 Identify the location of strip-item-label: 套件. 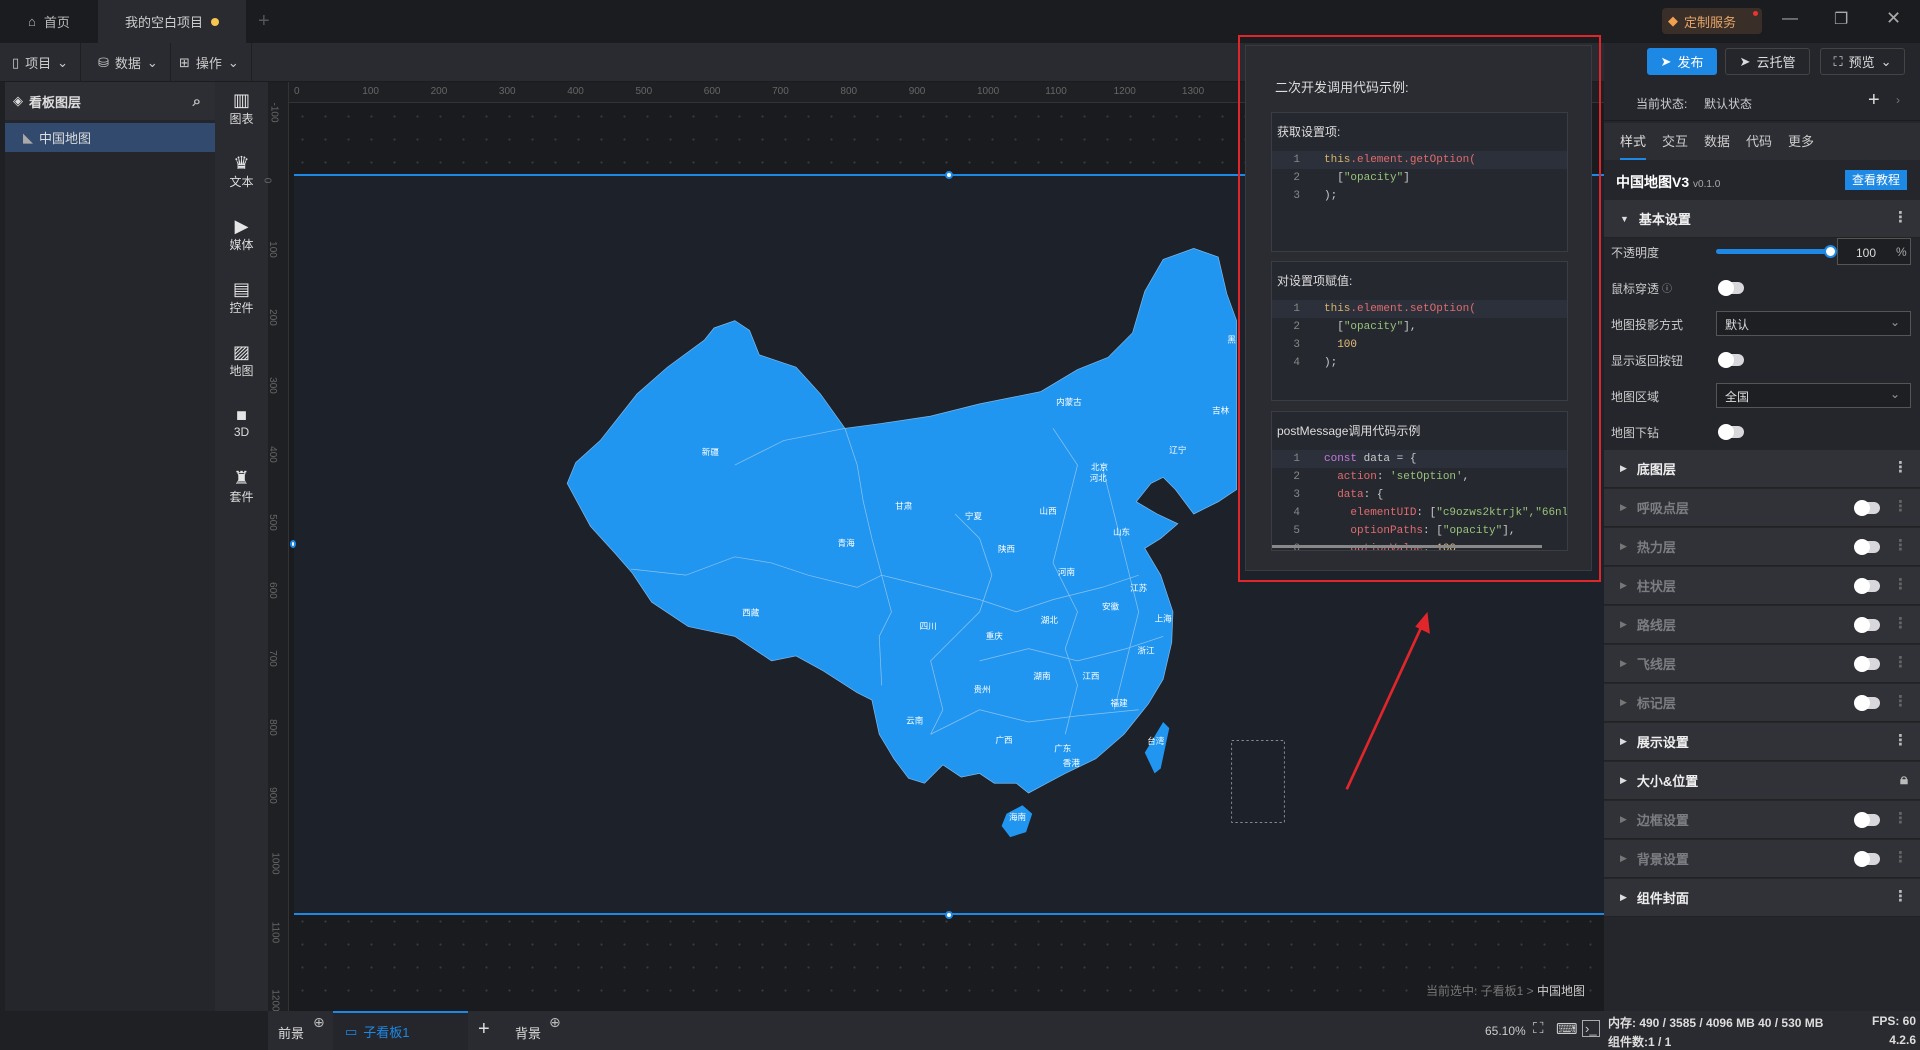
(241, 497).